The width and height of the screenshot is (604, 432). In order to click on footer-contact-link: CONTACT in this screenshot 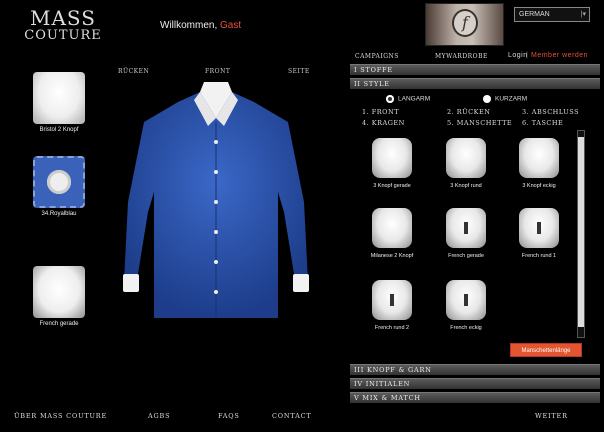, I will do `click(292, 416)`.